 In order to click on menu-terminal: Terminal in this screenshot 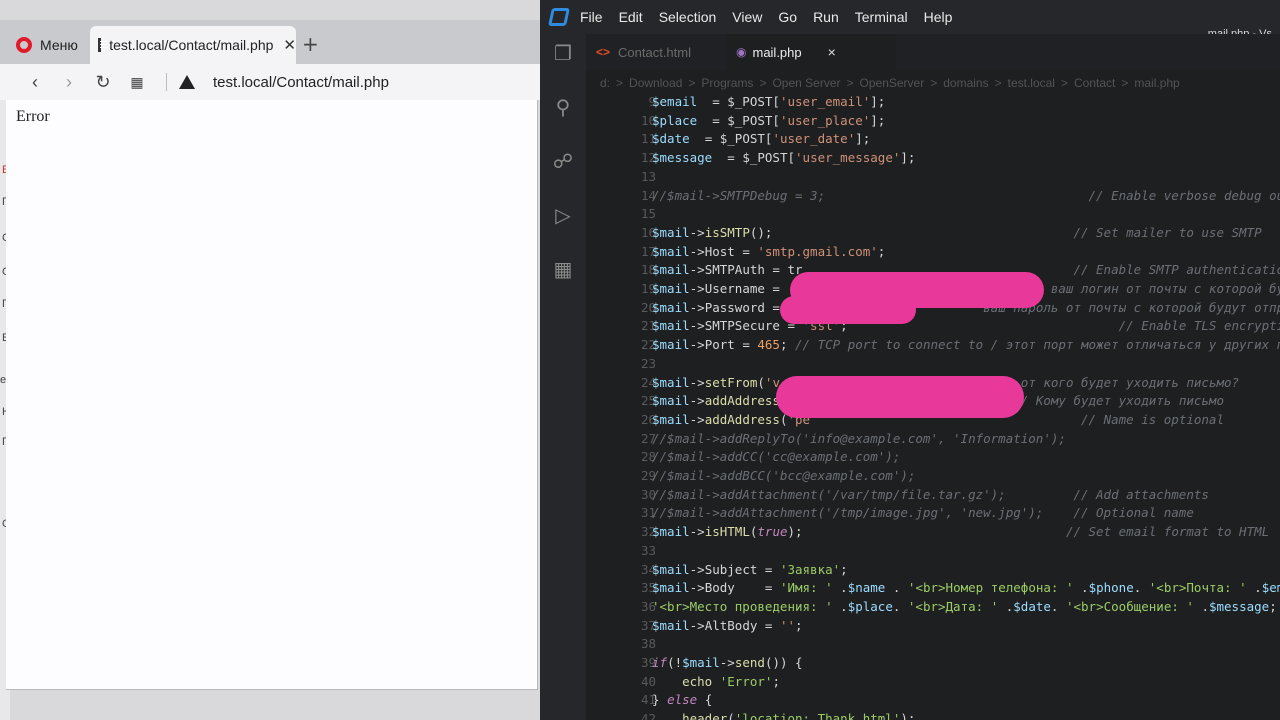, I will do `click(881, 17)`.